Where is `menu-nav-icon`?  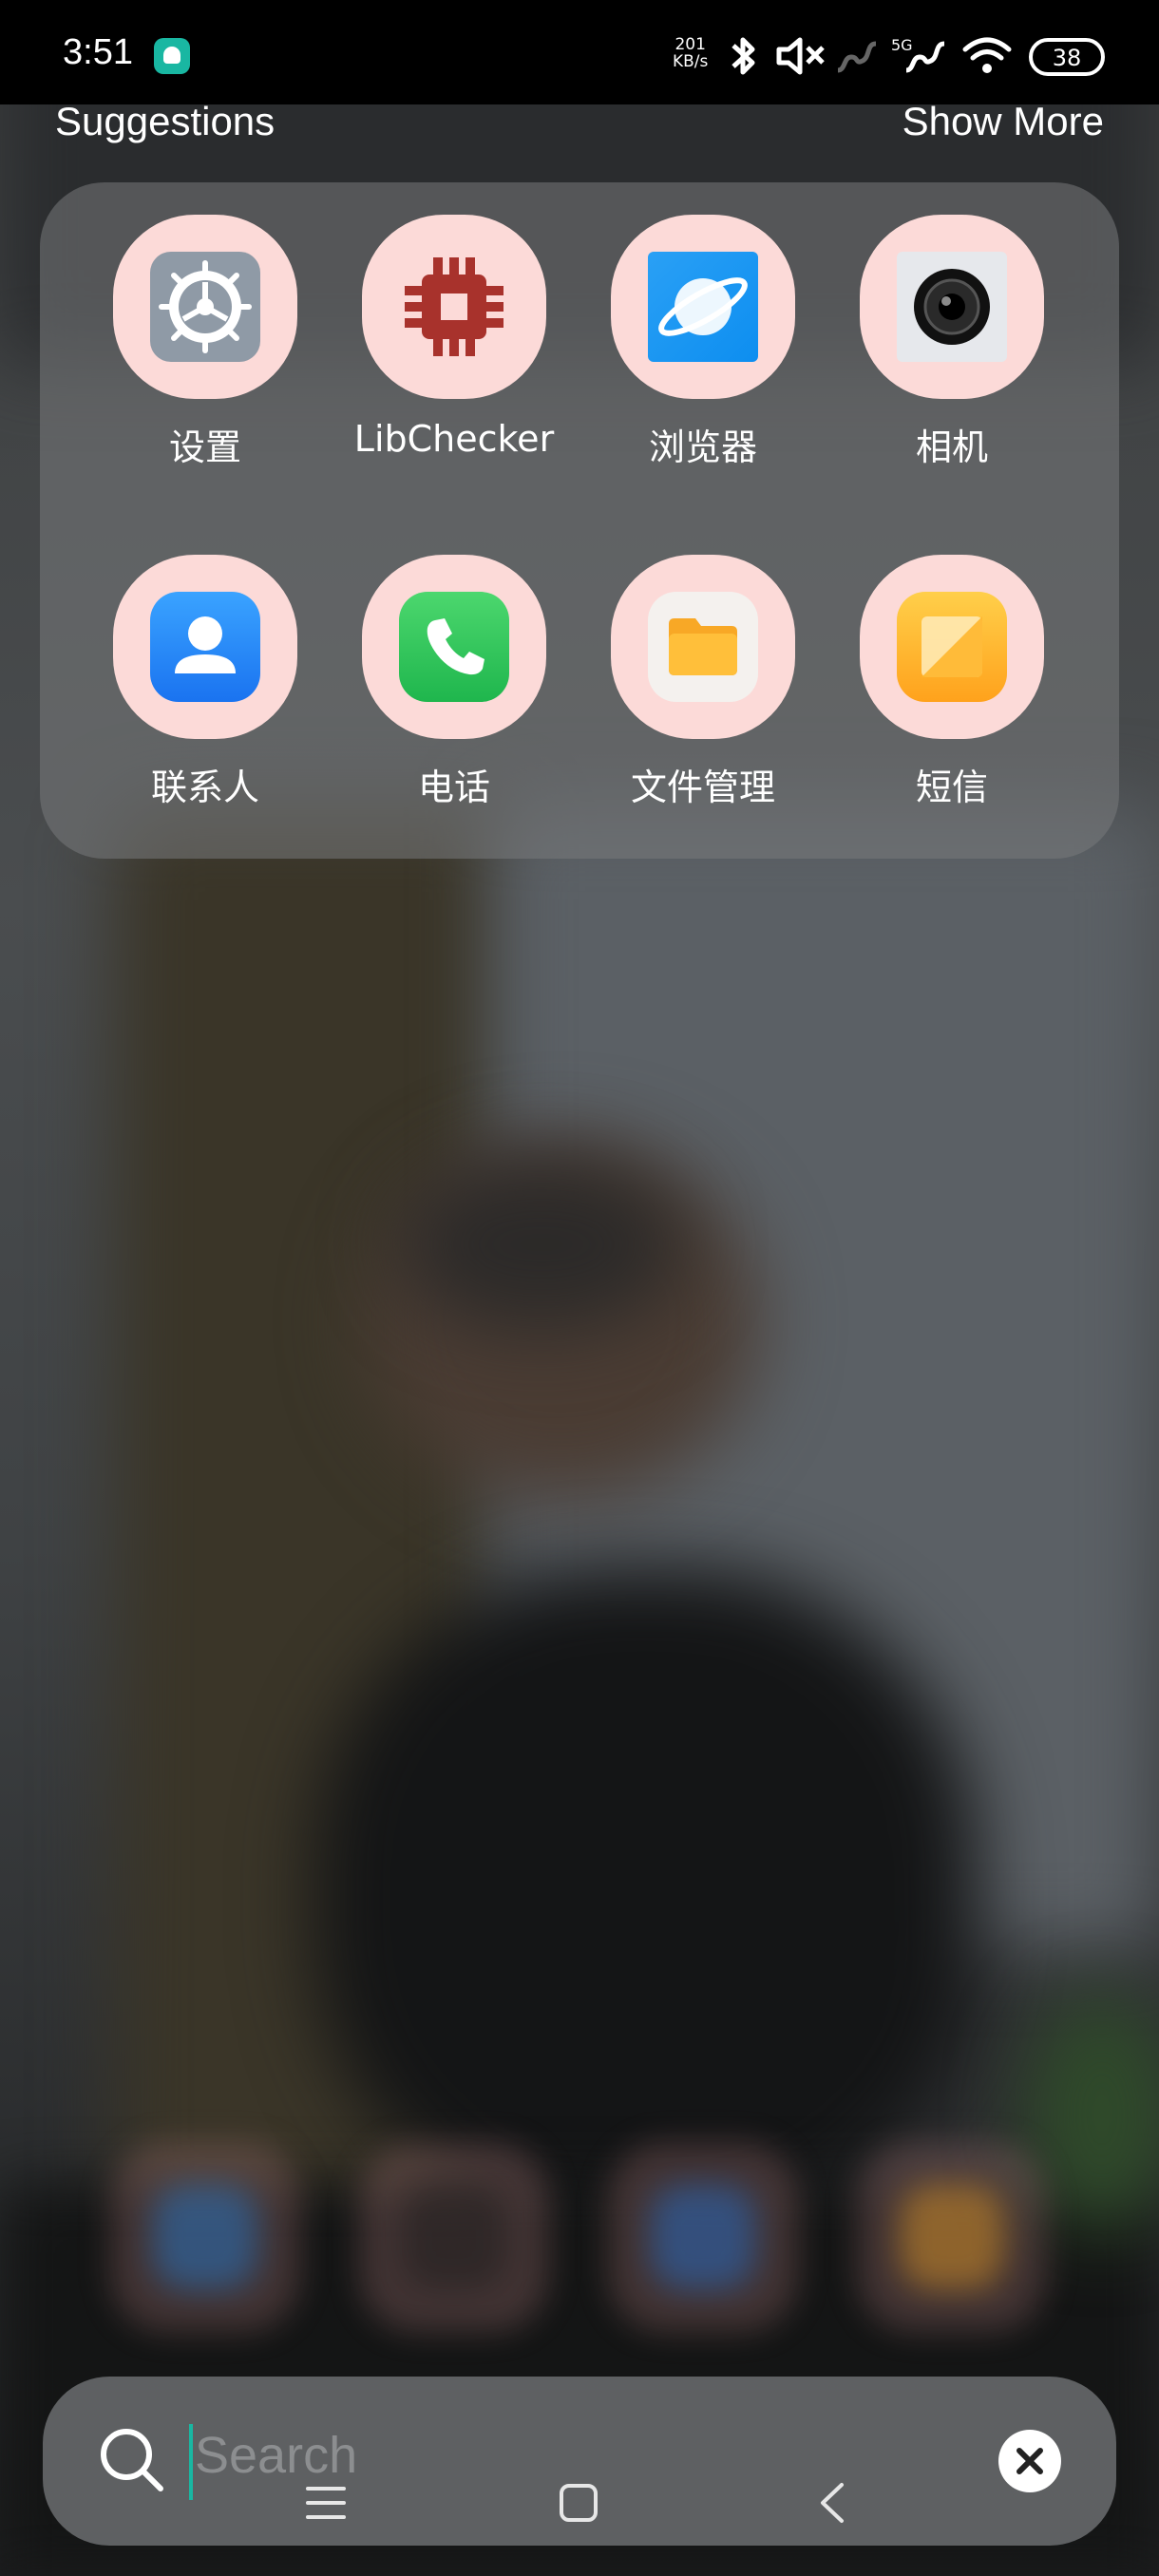
menu-nav-icon is located at coordinates (326, 2503).